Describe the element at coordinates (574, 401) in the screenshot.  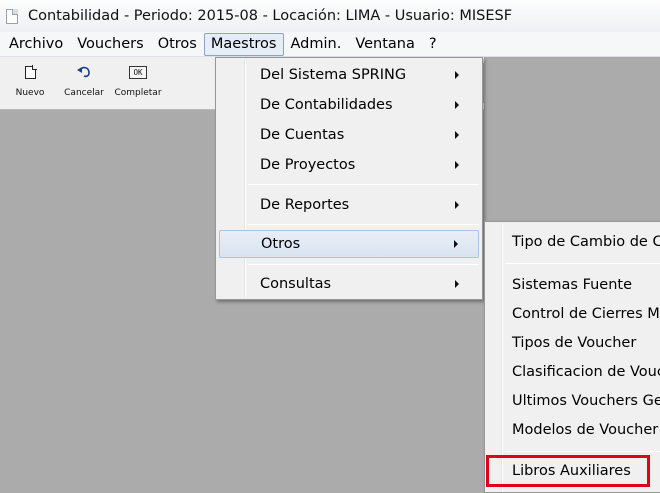
I see `submenu-item-ultimos-vouchers: Ultimos Vouchers Ge` at that location.